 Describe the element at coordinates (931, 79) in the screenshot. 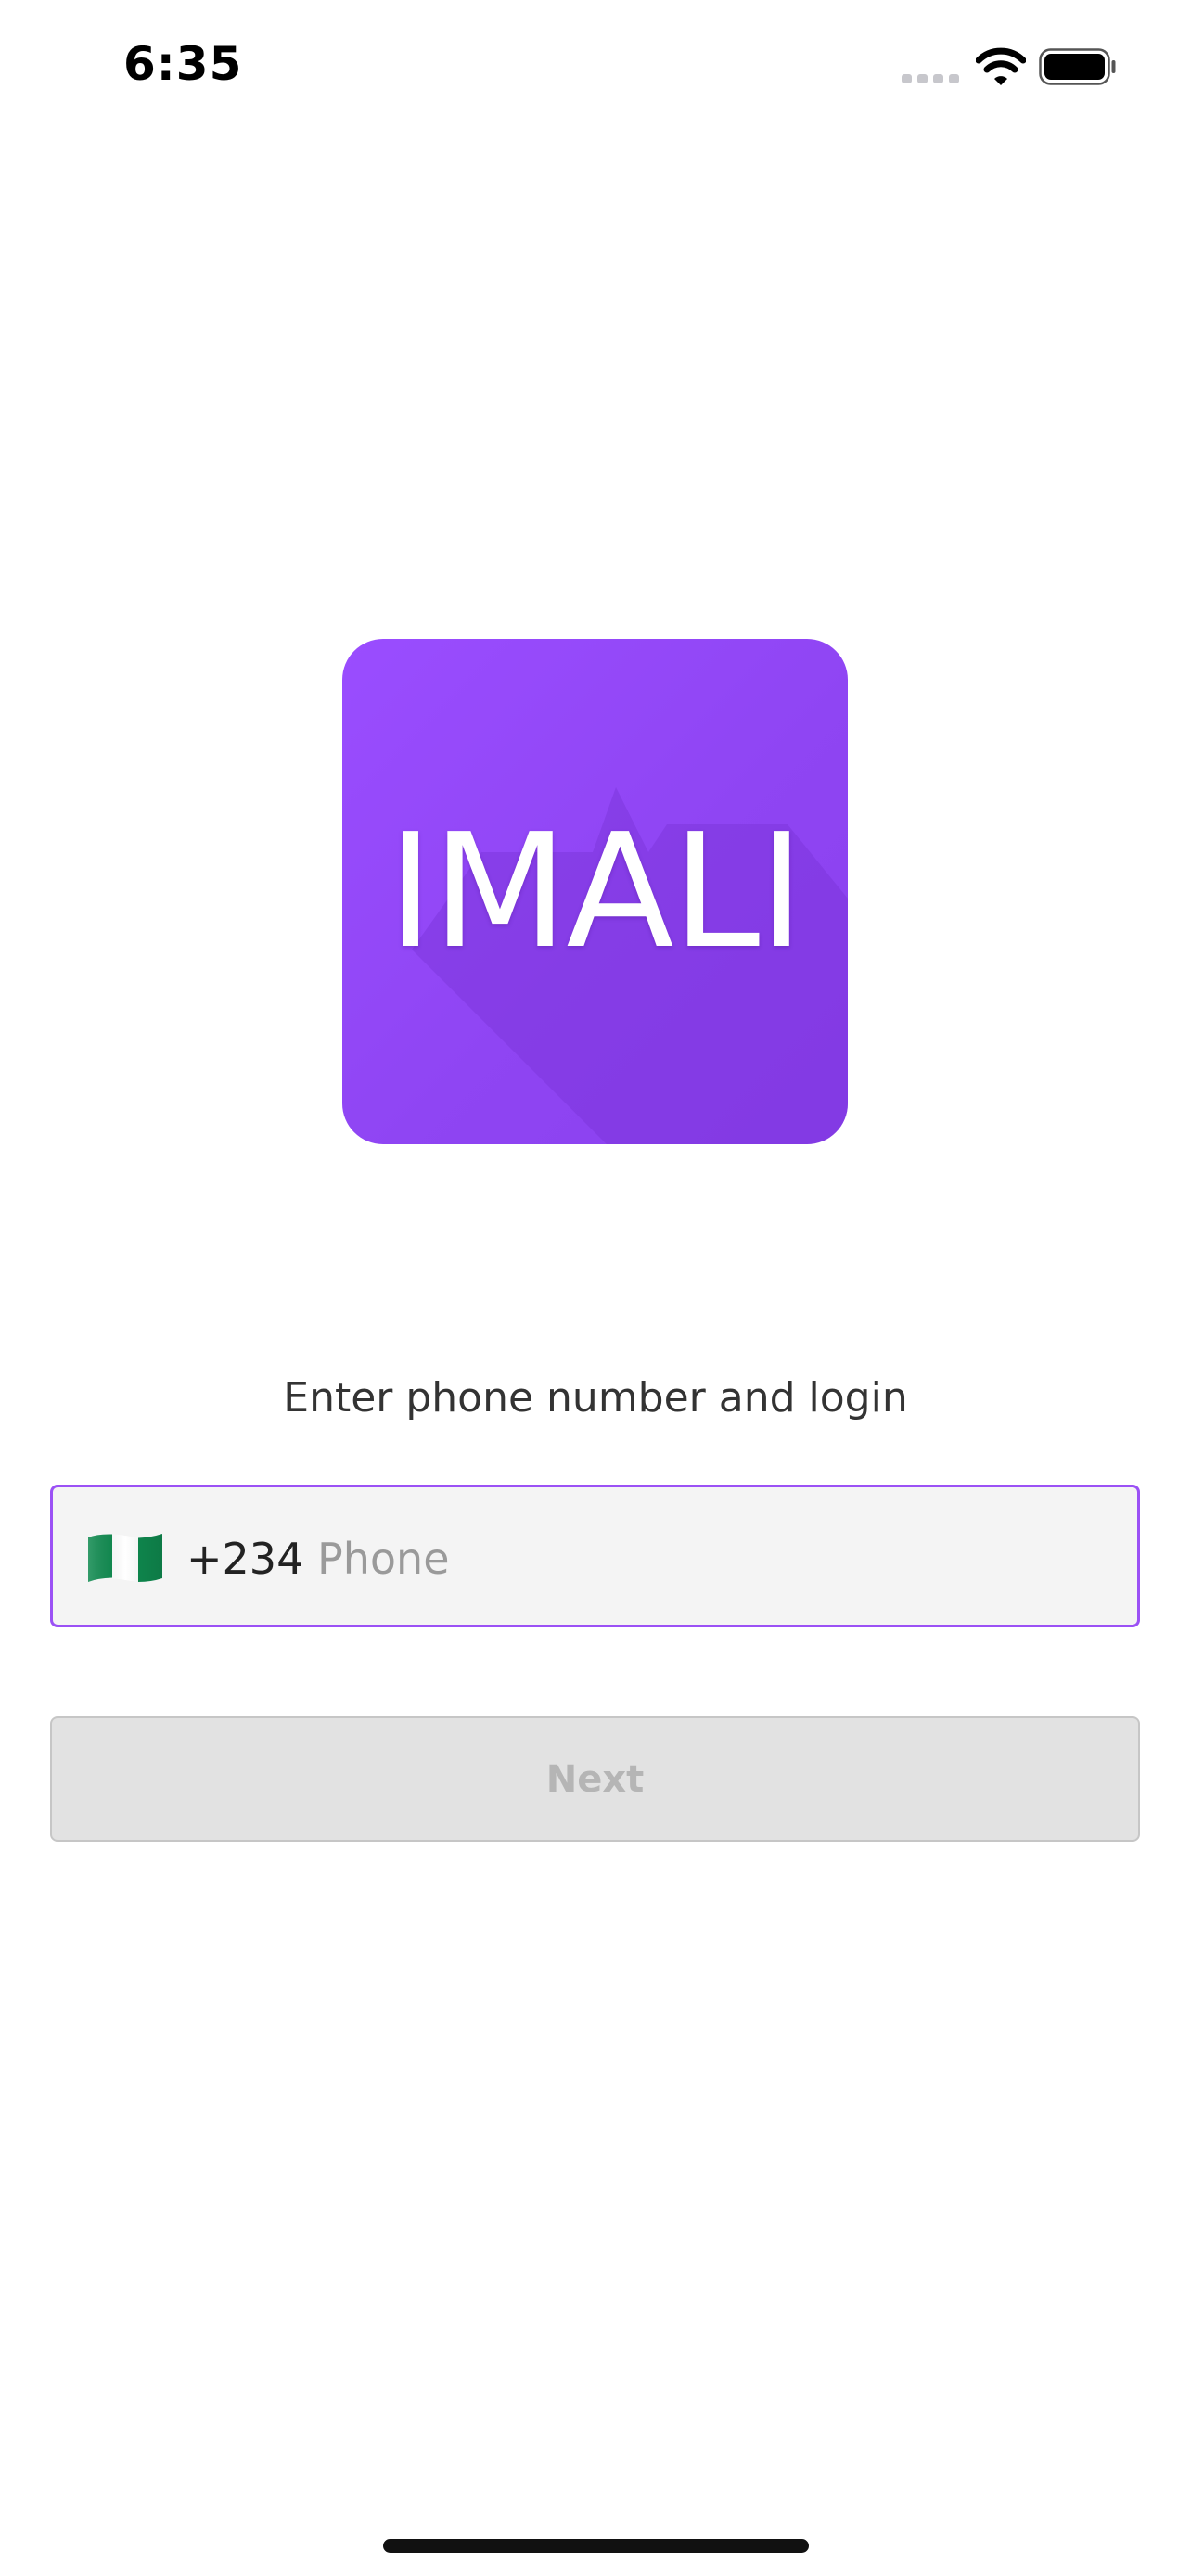

I see `signal-icon` at that location.